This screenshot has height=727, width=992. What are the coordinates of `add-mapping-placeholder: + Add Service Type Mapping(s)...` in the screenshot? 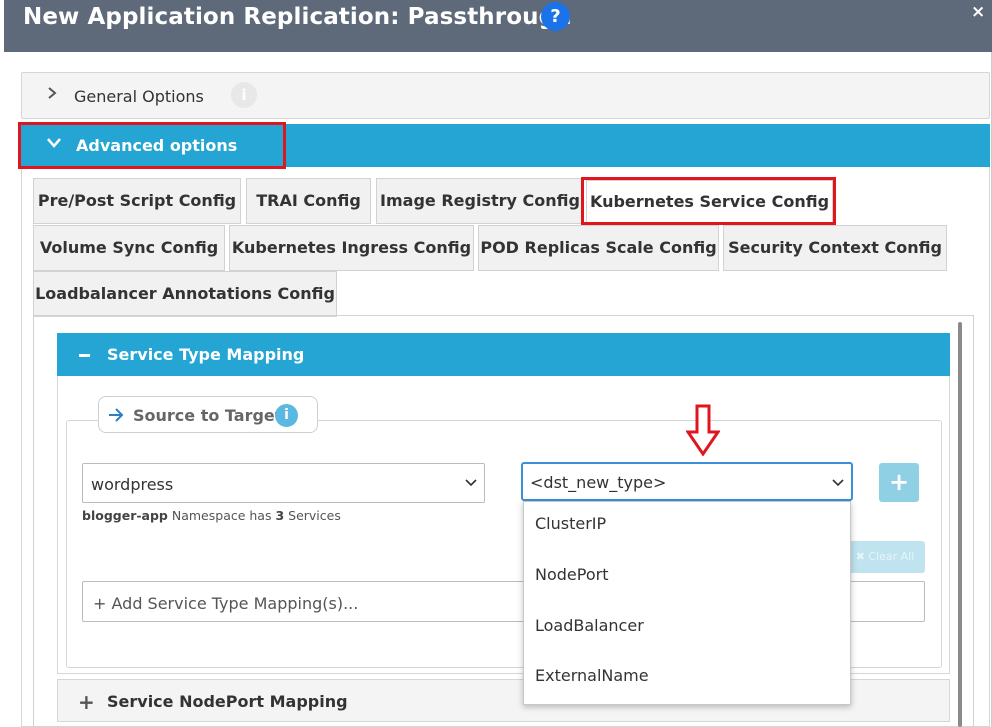 It's located at (226, 603).